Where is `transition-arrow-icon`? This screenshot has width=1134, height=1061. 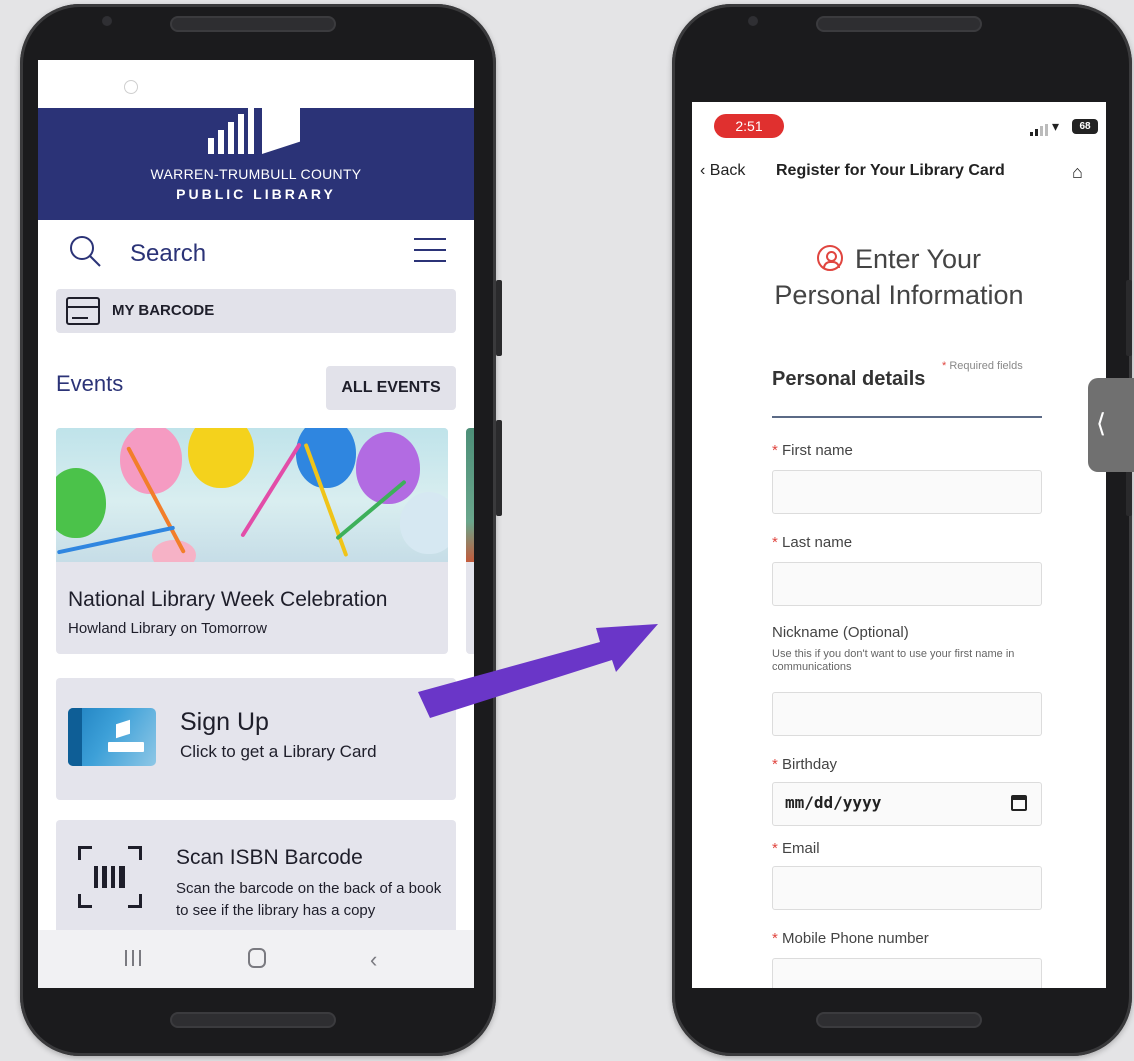 transition-arrow-icon is located at coordinates (538, 671).